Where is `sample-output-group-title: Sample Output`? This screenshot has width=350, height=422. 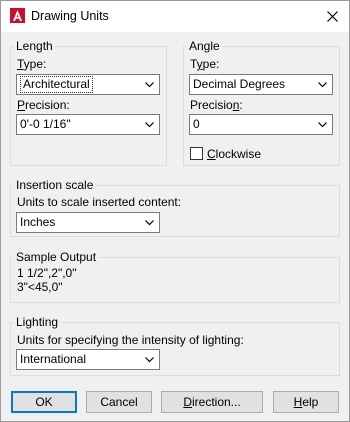
sample-output-group-title: Sample Output is located at coordinates (56, 257).